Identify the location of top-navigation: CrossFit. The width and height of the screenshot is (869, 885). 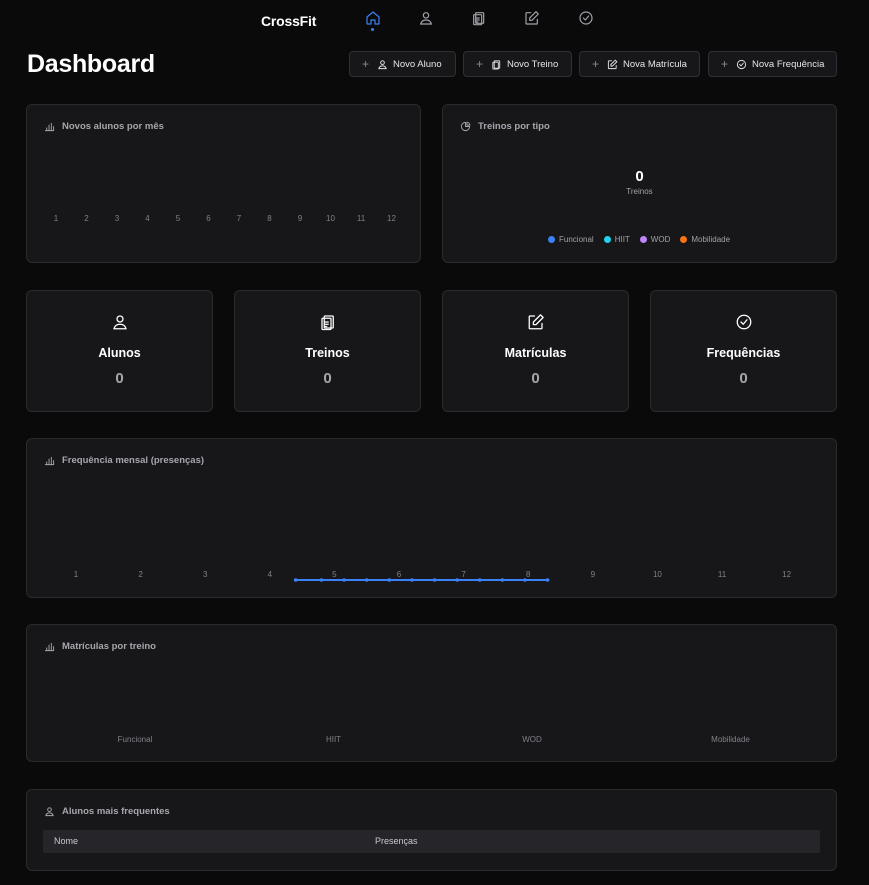
(434, 20).